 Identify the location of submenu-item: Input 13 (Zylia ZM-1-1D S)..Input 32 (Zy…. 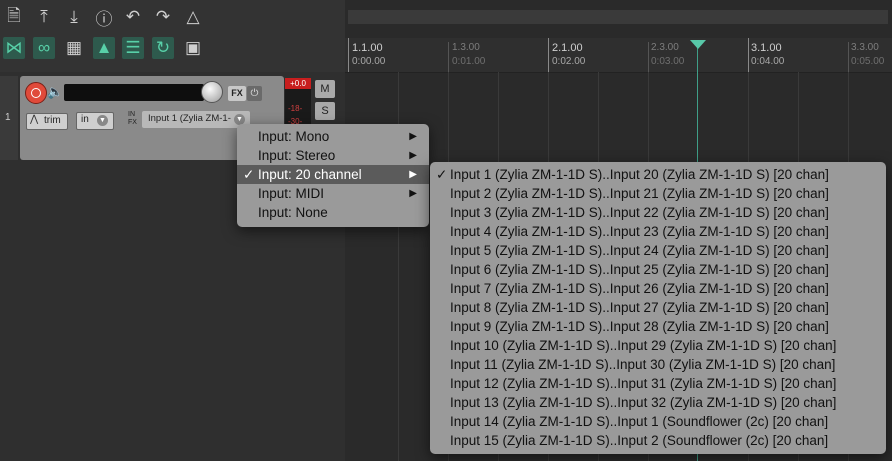
(658, 402).